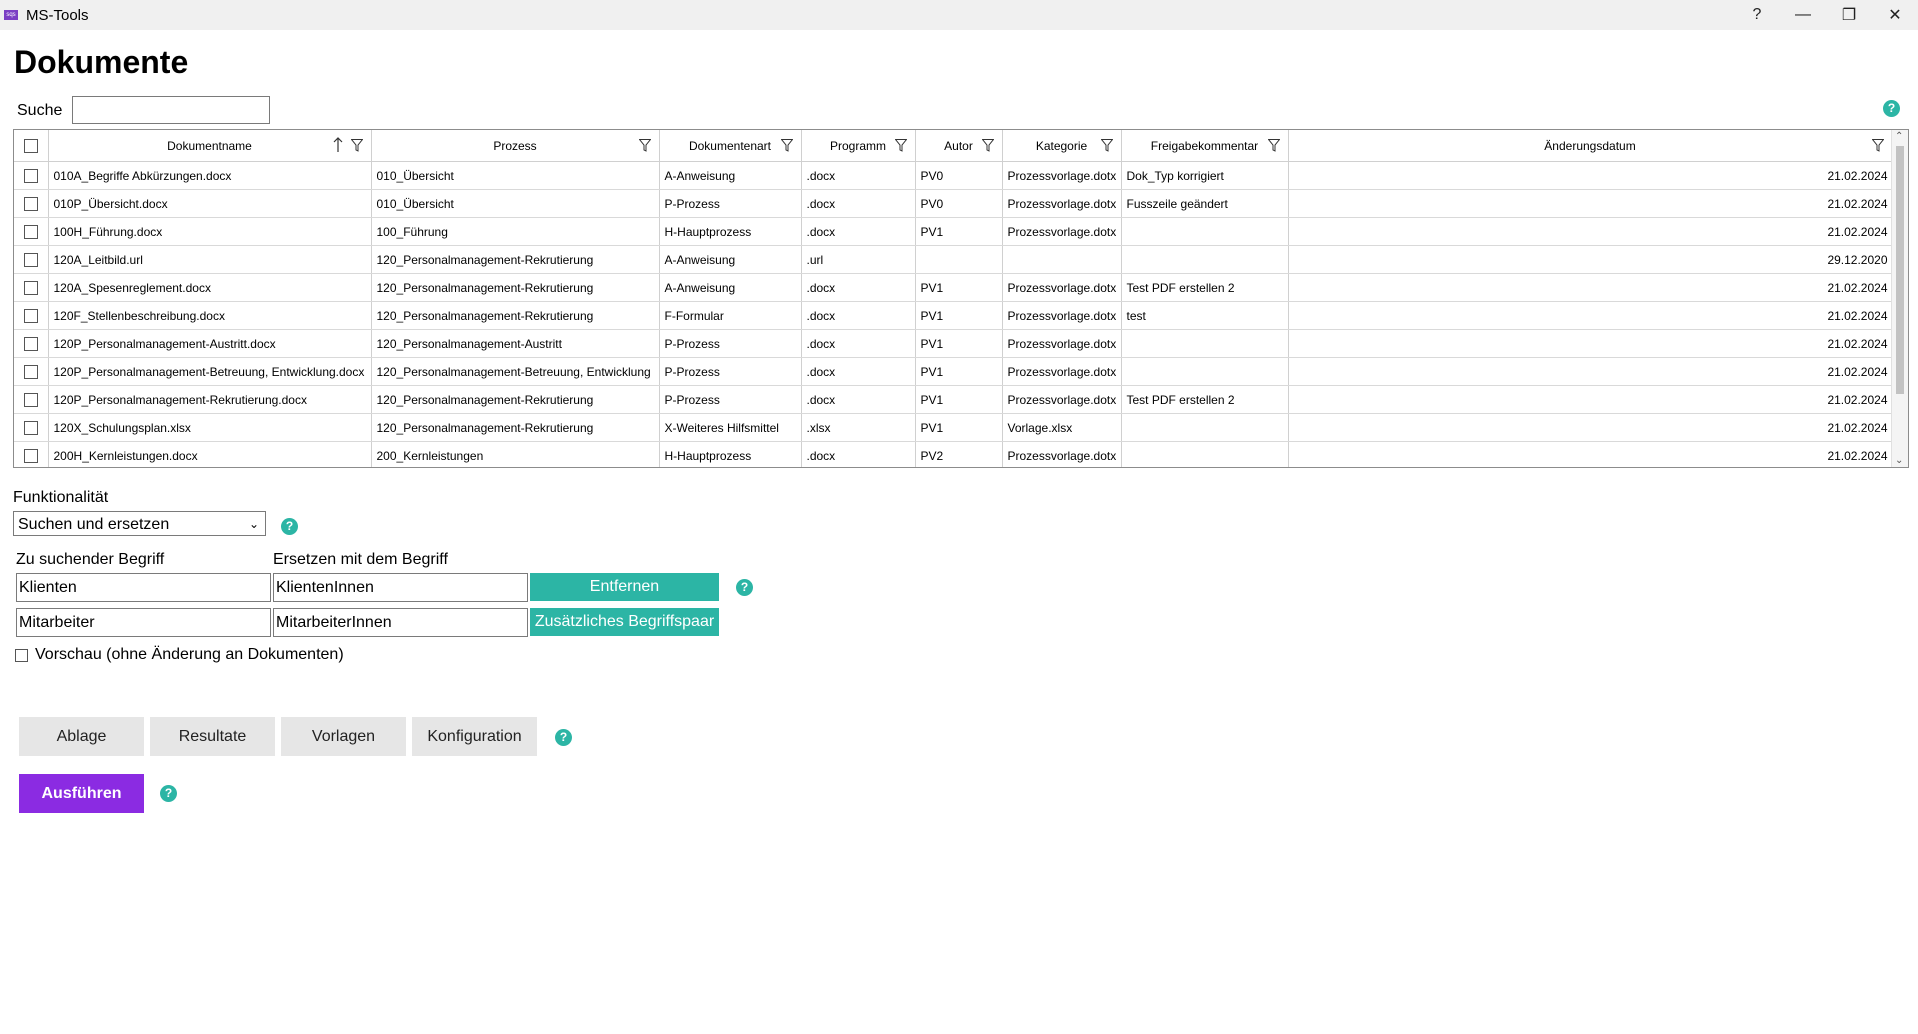 This screenshot has height=1034, width=1918. I want to click on column-header-label: Freigabekommentar, so click(1204, 145).